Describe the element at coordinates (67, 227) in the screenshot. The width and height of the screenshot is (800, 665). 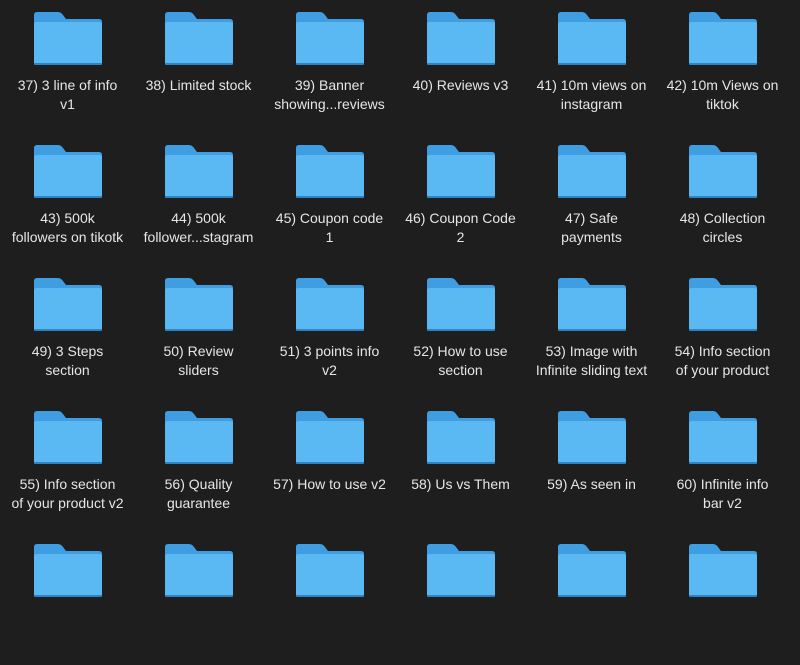
I see `folder-label: 43) 500k followers on tikotk` at that location.